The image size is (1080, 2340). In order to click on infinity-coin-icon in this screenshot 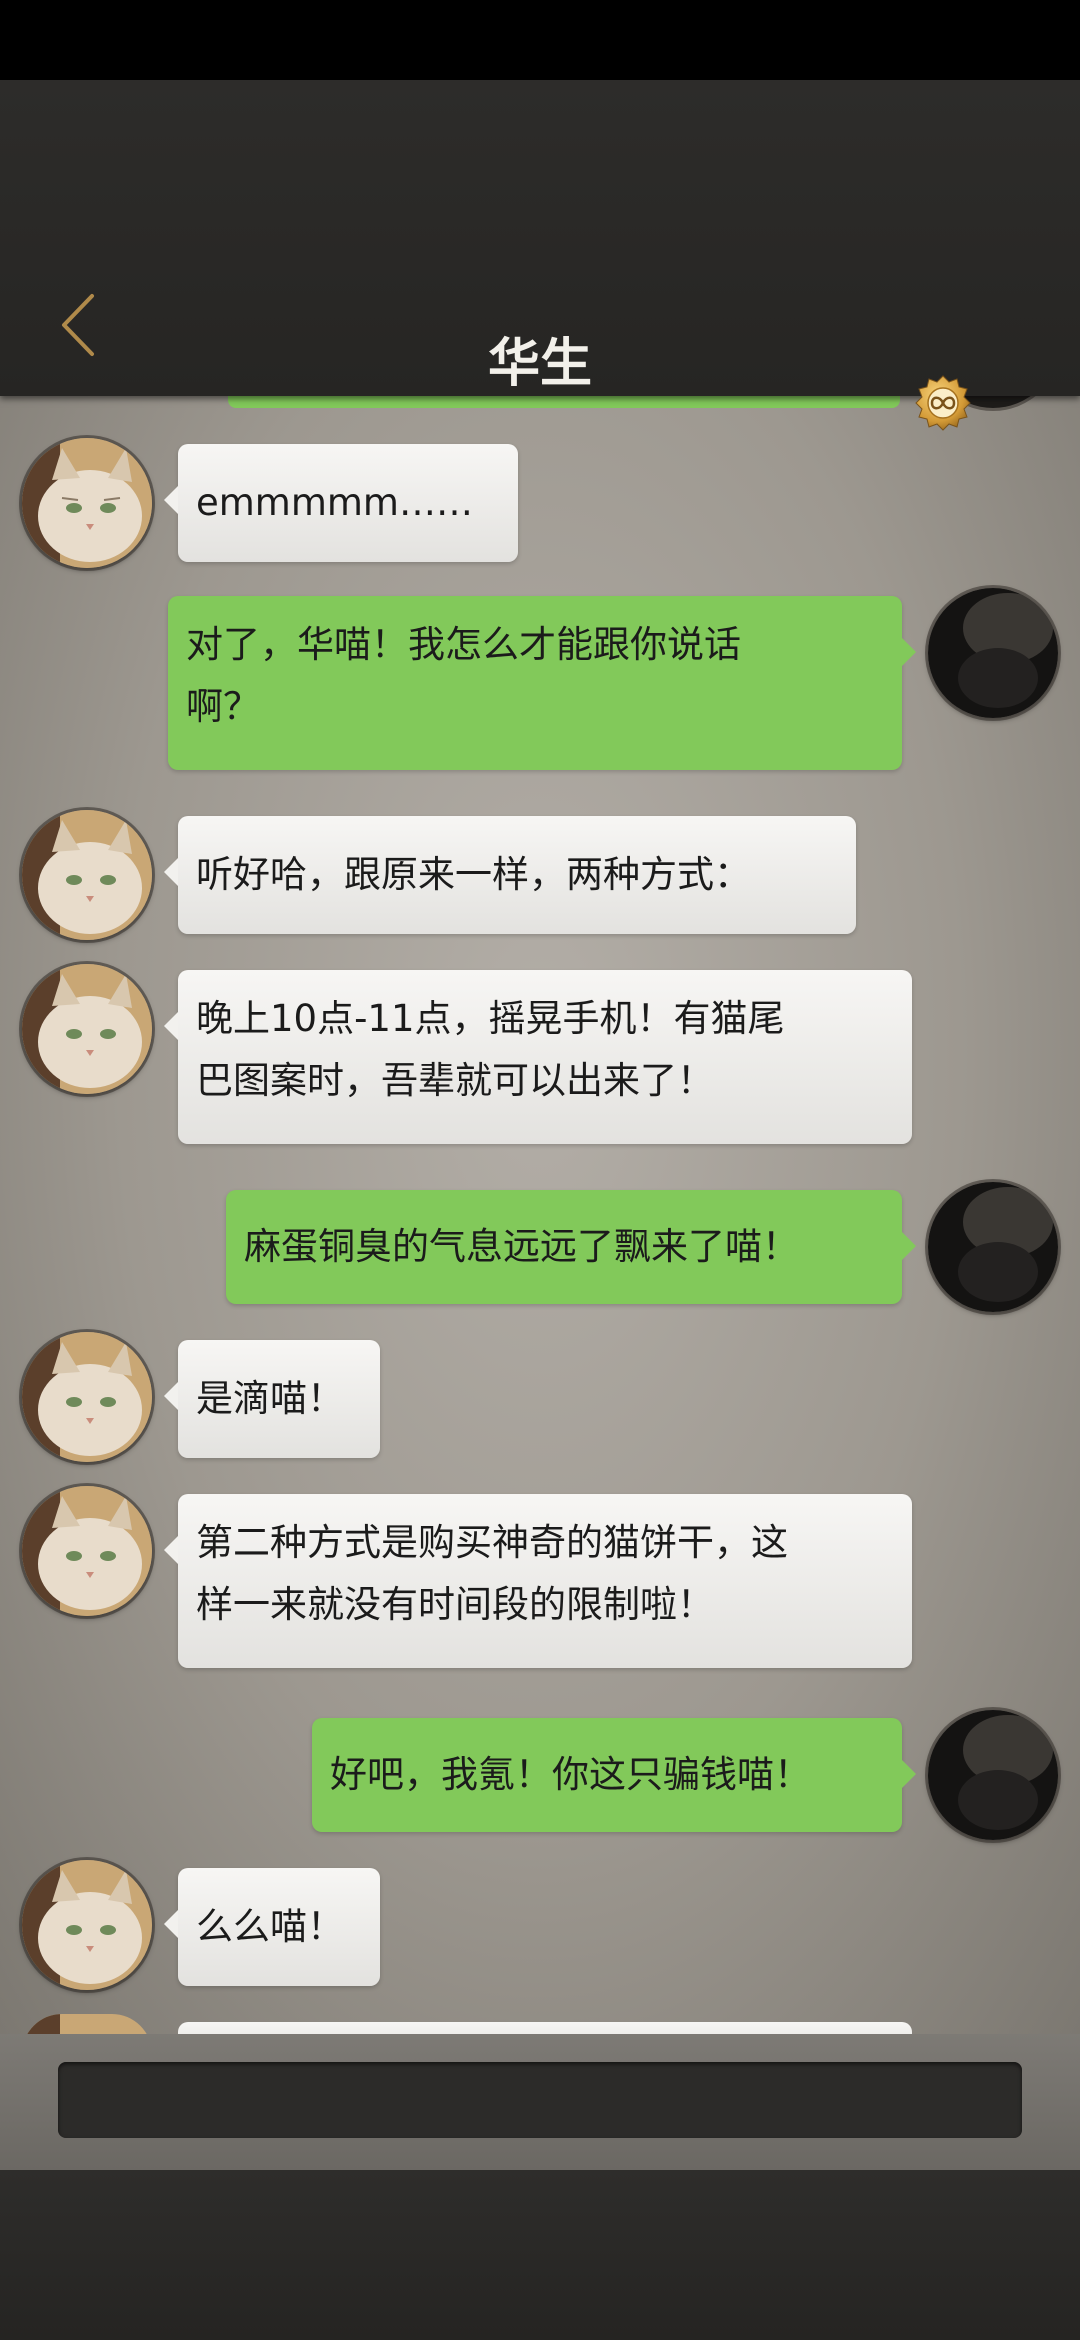, I will do `click(943, 403)`.